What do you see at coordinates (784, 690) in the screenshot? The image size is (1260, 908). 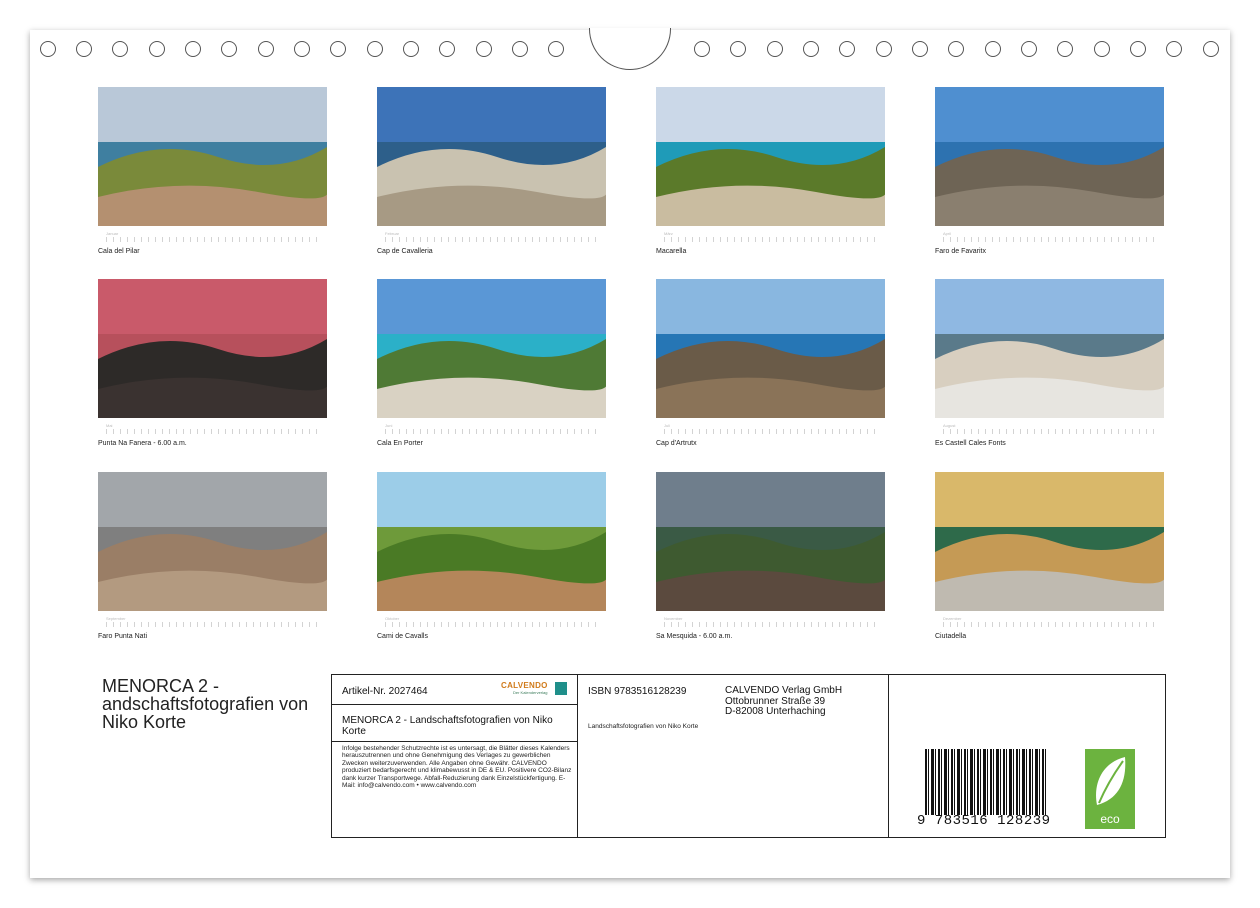 I see `publisher-name: CALVENDO Verlag GmbH` at bounding box center [784, 690].